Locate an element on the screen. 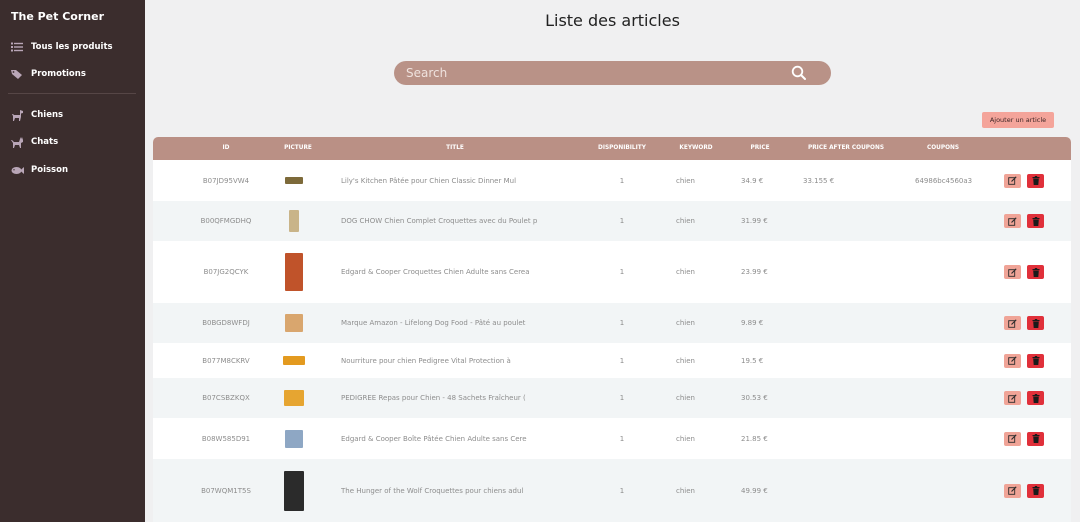 This screenshot has width=1080, height=522. cell-price: 21.85 € is located at coordinates (754, 438).